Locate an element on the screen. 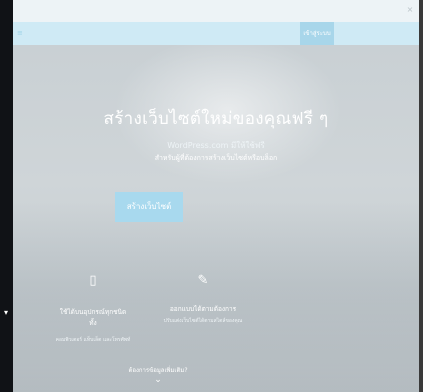 This screenshot has width=423, height=392. site-navbar: ≡ is located at coordinates (216, 33).